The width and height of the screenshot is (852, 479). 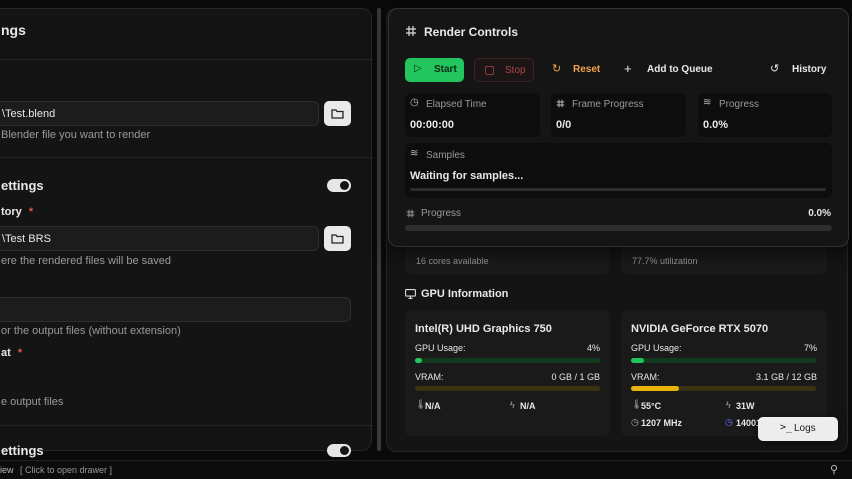 I want to click on start-label: Start, so click(x=445, y=69).